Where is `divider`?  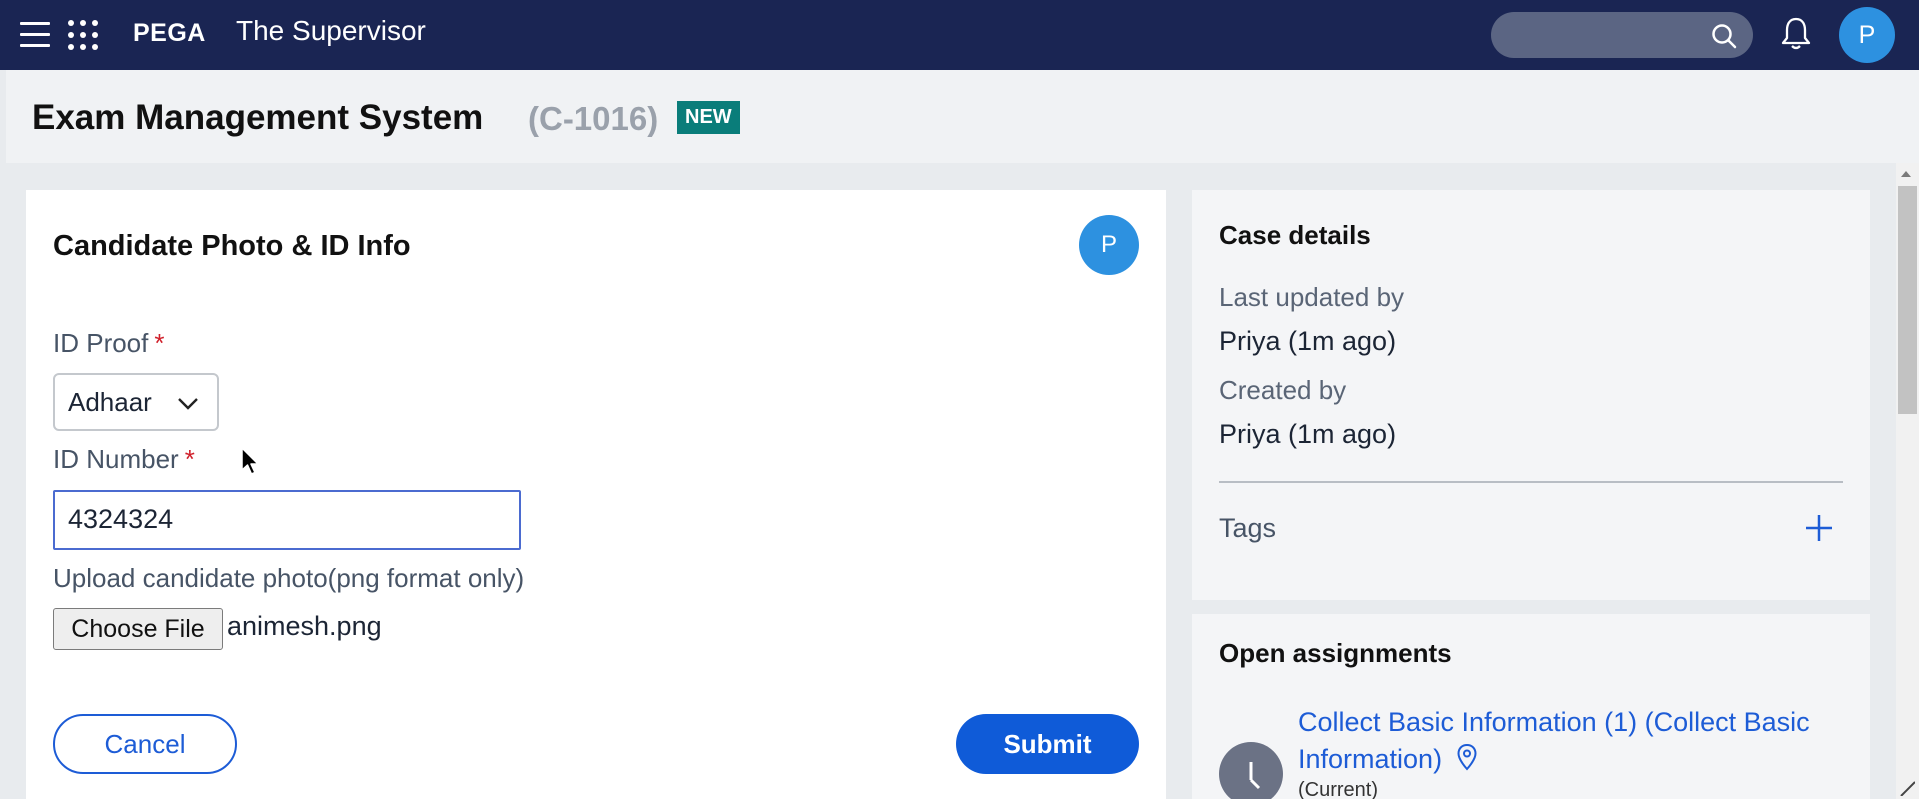
divider is located at coordinates (1531, 482).